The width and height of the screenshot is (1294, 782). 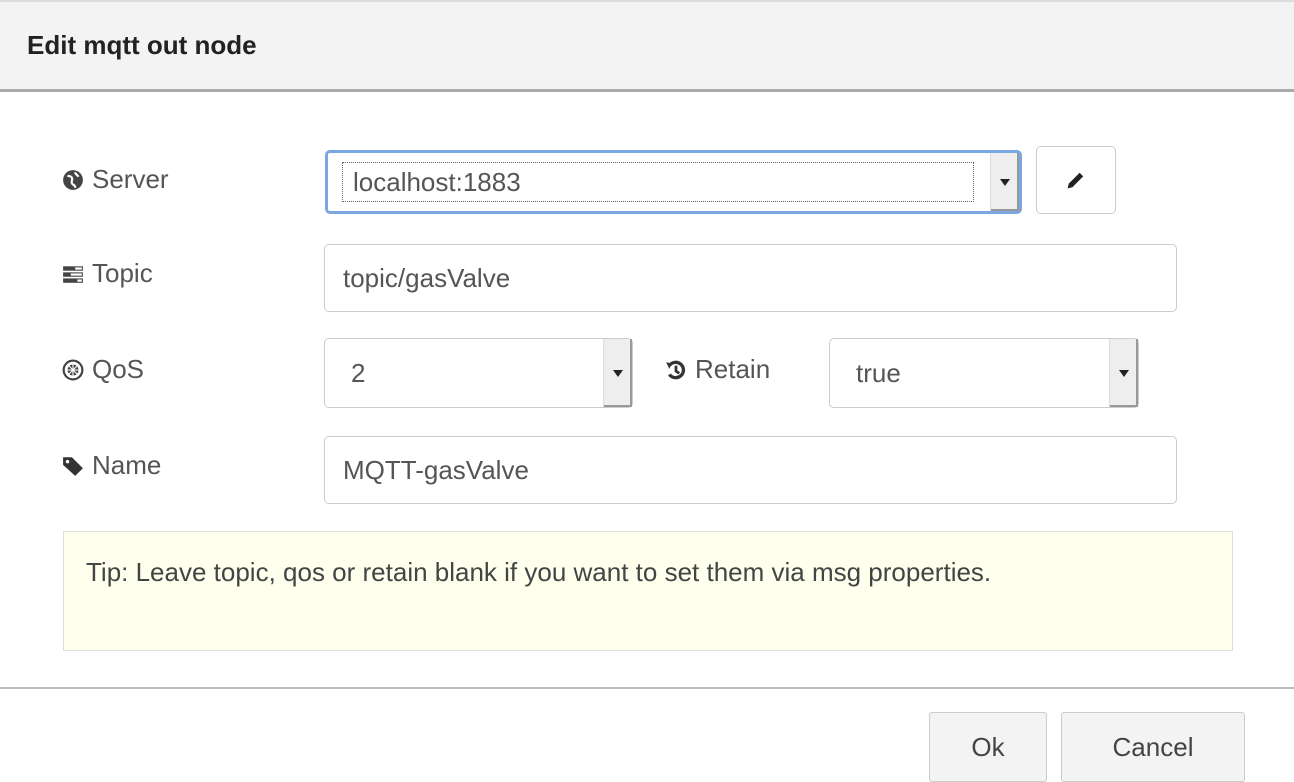 What do you see at coordinates (73, 179) in the screenshot?
I see `globe-icon` at bounding box center [73, 179].